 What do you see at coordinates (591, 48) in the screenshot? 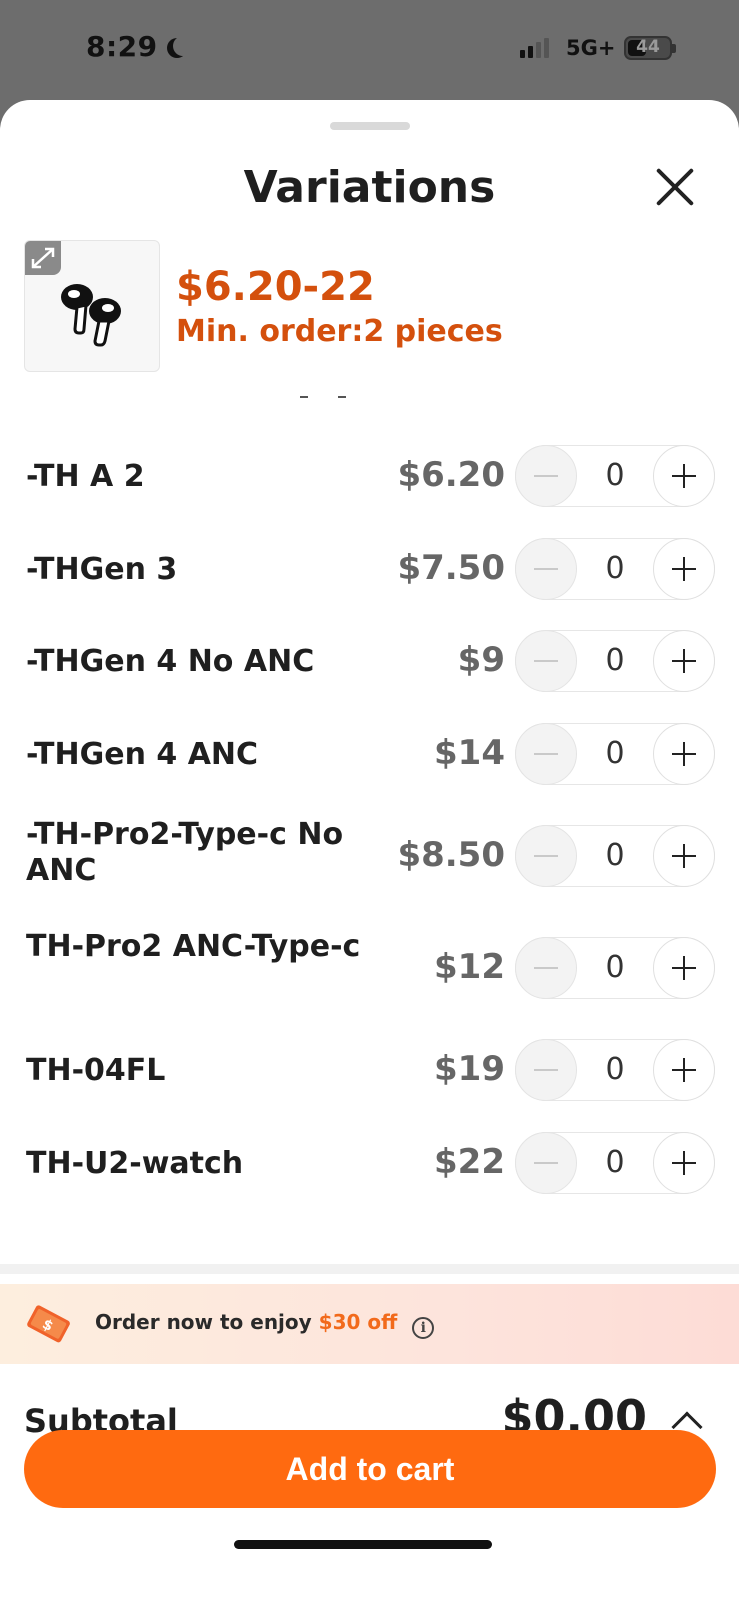
I see `network-type: 5G+` at bounding box center [591, 48].